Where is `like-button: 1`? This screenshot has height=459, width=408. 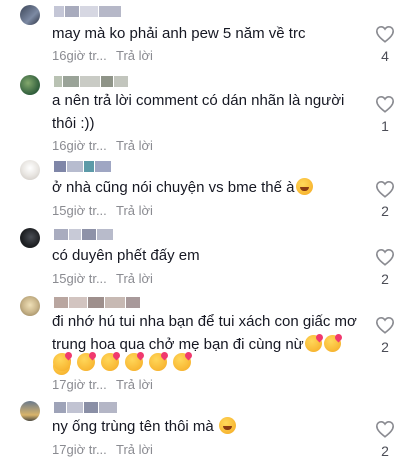 like-button: 1 is located at coordinates (385, 114).